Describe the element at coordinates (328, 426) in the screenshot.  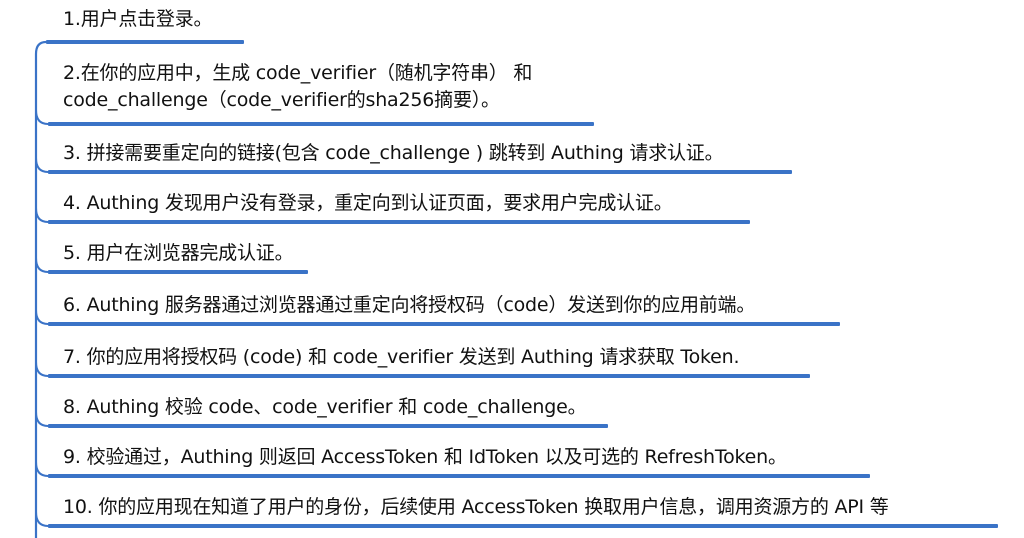
I see `step-8-underline` at that location.